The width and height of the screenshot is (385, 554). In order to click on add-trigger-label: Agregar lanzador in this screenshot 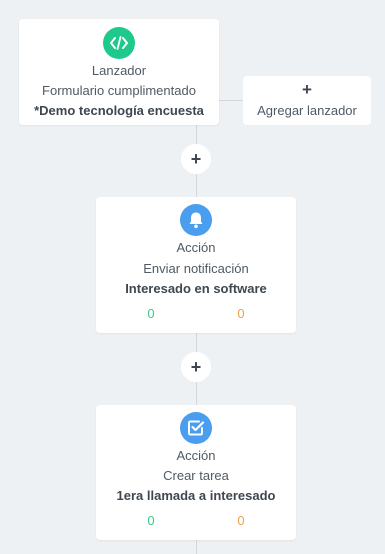, I will do `click(307, 110)`.